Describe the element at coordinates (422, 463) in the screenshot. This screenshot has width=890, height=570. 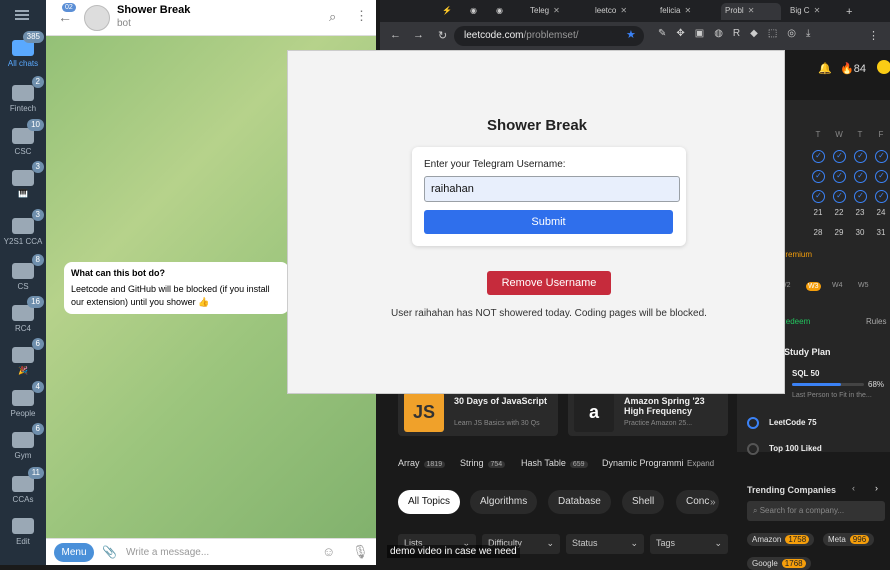
I see `tag-filter: Array 1819` at that location.